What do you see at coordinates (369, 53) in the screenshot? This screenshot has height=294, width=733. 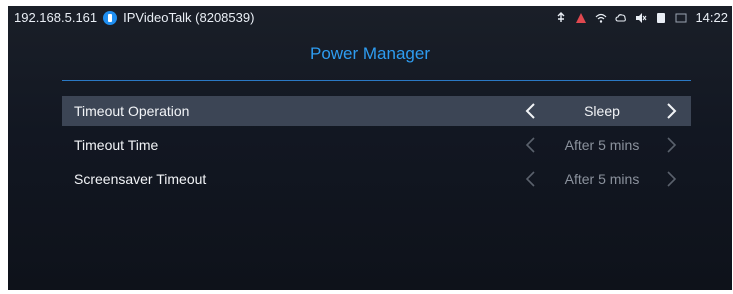 I see `page-title: Power Manager` at bounding box center [369, 53].